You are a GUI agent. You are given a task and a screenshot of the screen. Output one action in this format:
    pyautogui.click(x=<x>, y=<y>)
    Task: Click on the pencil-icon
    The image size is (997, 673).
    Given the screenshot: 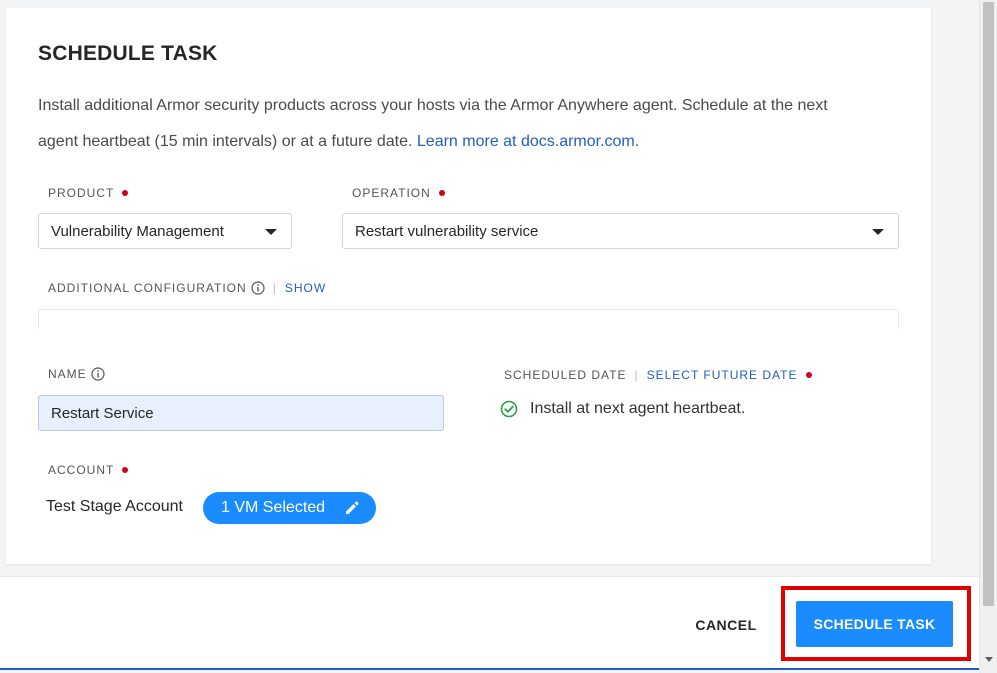 What is the action you would take?
    pyautogui.click(x=352, y=507)
    